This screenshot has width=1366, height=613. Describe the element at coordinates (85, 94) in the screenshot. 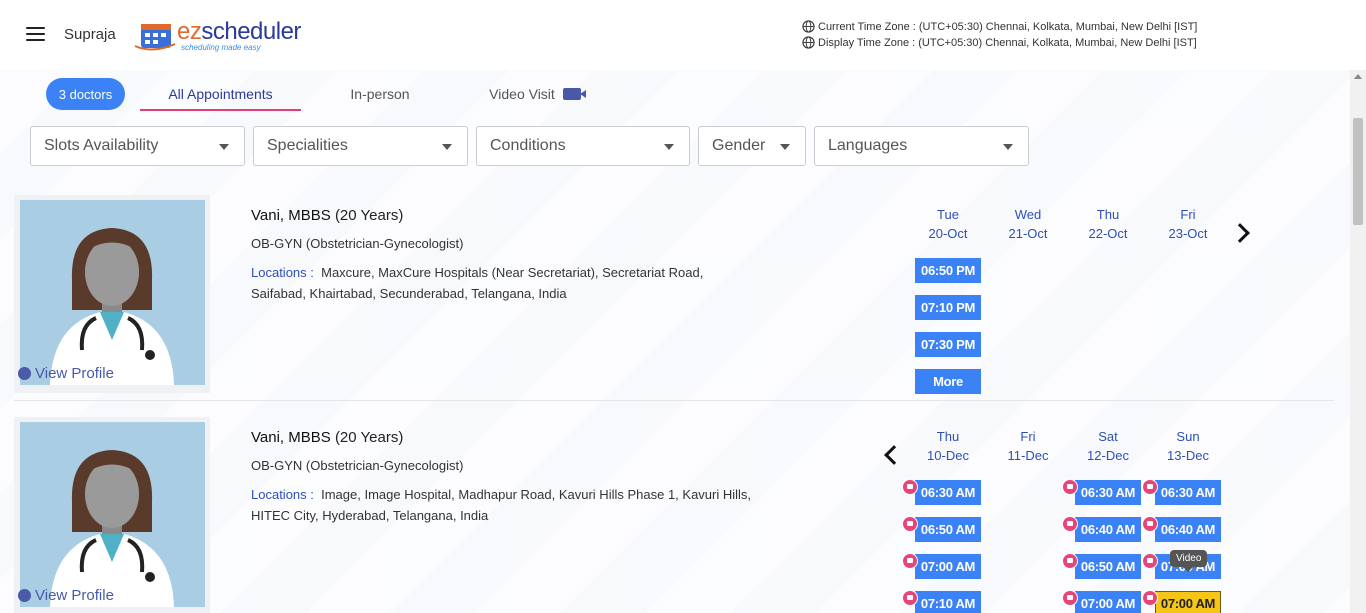

I see `doctors-count-button: 3 doctors` at that location.